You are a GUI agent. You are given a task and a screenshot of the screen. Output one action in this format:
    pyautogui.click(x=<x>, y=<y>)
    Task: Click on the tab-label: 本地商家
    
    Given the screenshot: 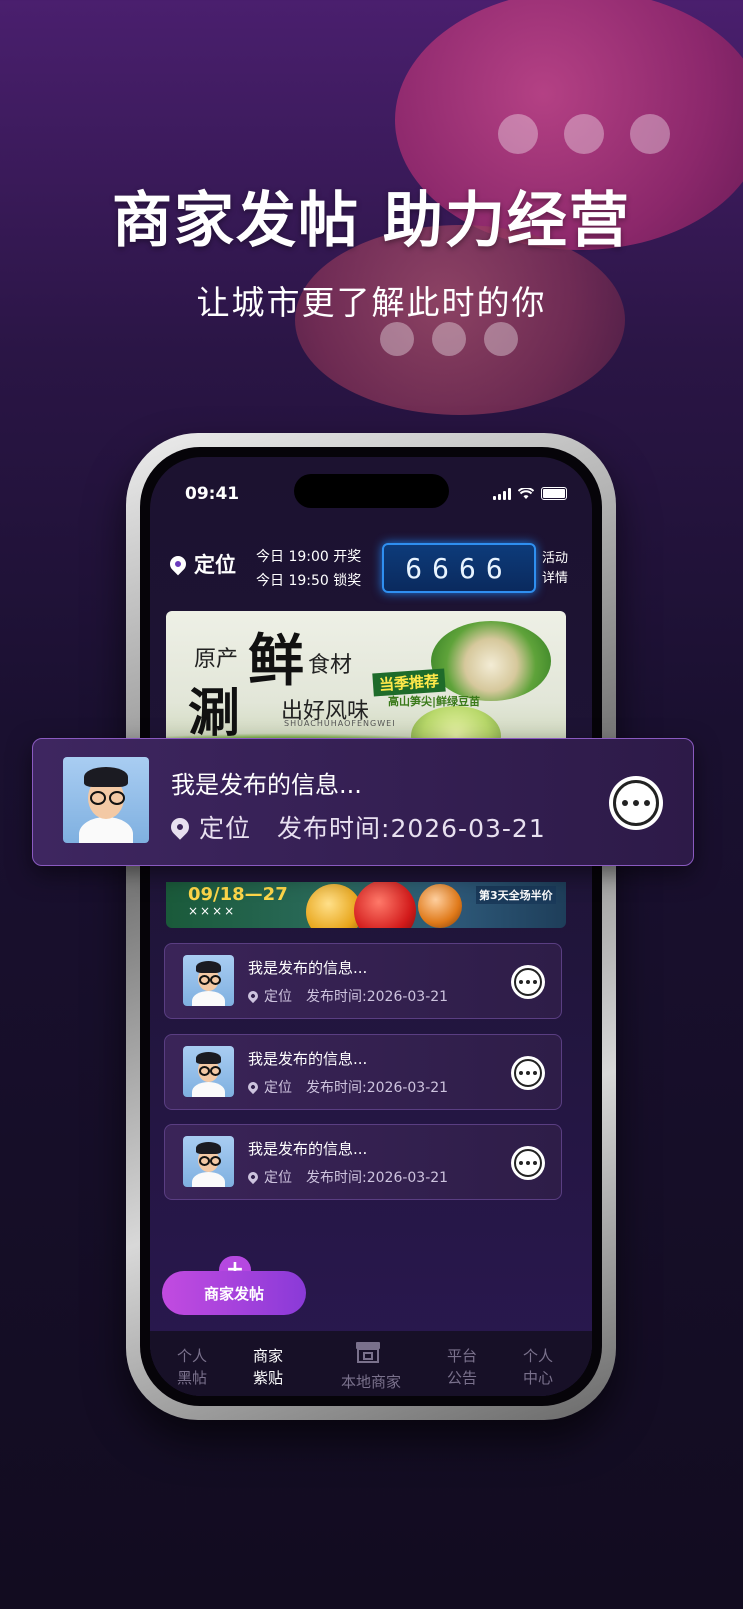 What is the action you would take?
    pyautogui.click(x=370, y=1382)
    